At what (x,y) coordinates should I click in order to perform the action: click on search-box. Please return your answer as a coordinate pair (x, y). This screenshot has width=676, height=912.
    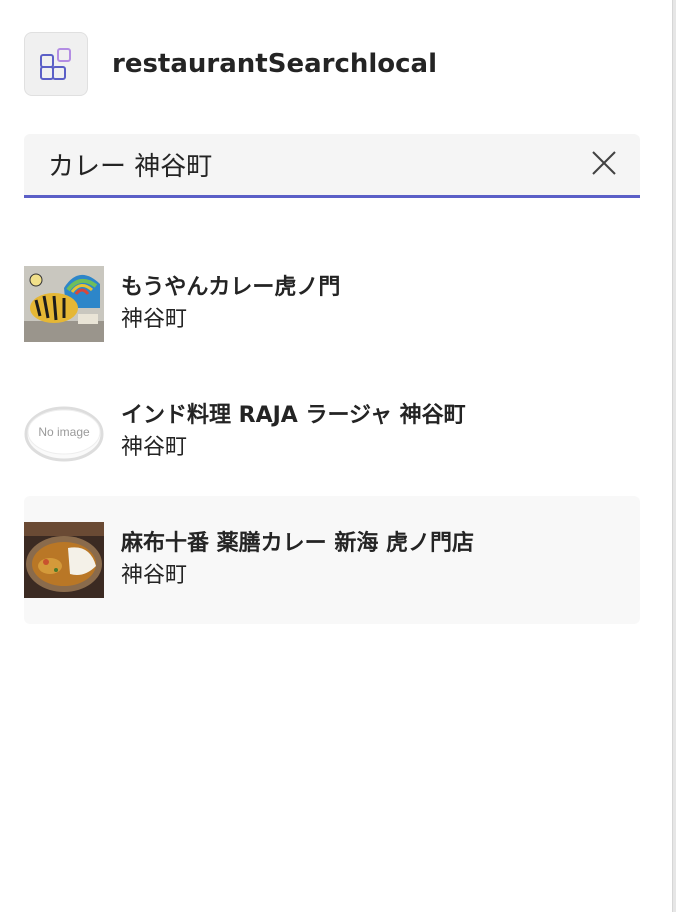
    Looking at the image, I should click on (332, 166).